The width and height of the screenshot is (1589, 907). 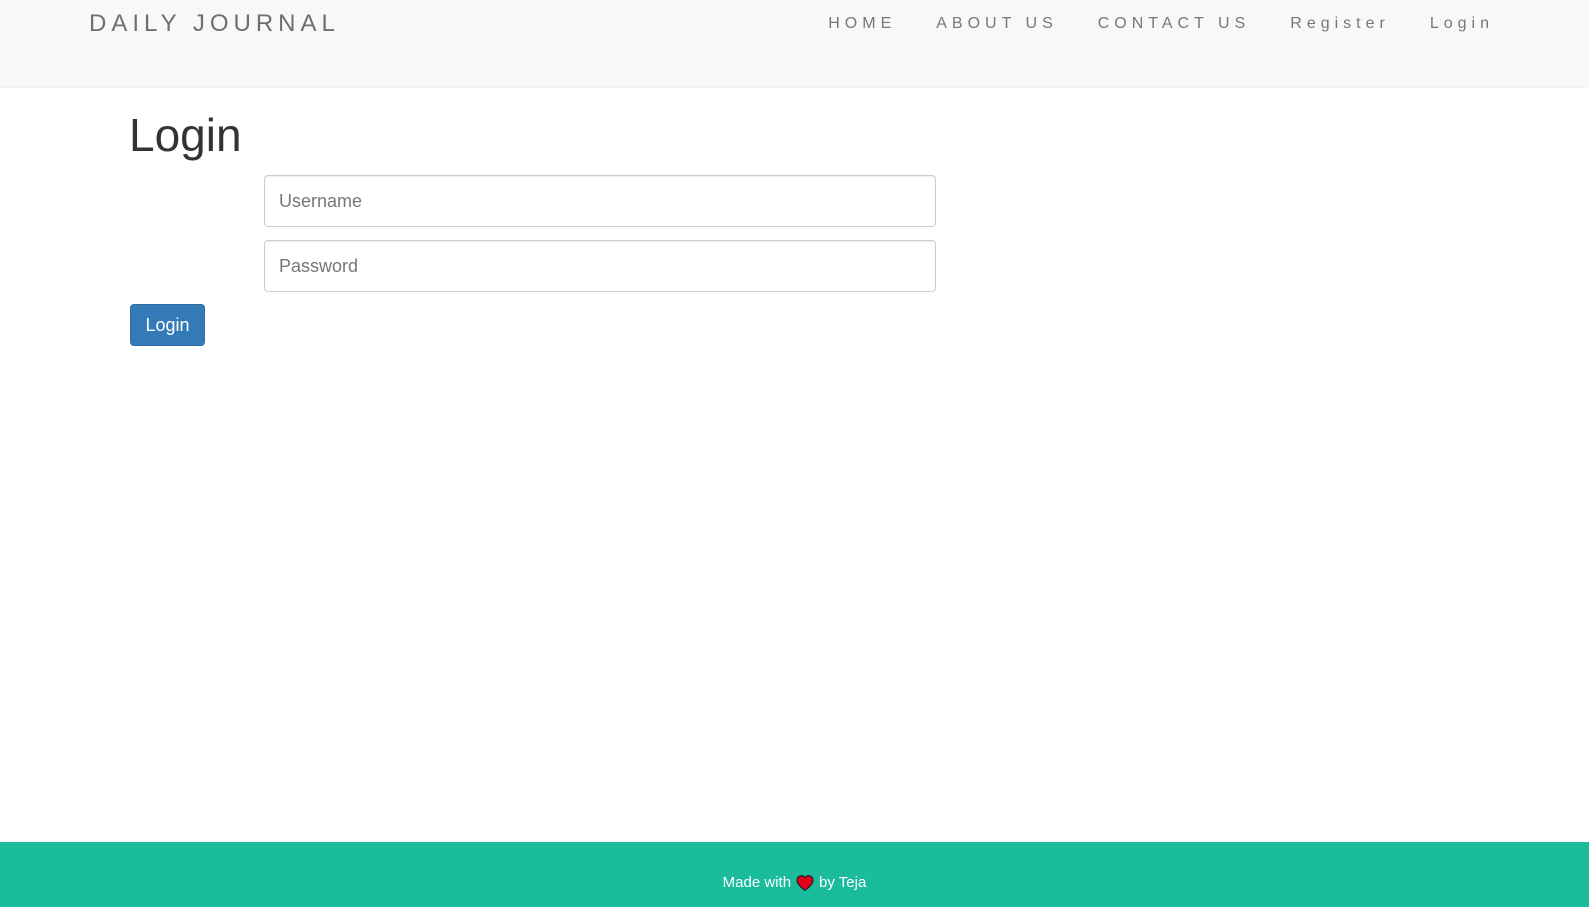 What do you see at coordinates (600, 266) in the screenshot?
I see `password-input` at bounding box center [600, 266].